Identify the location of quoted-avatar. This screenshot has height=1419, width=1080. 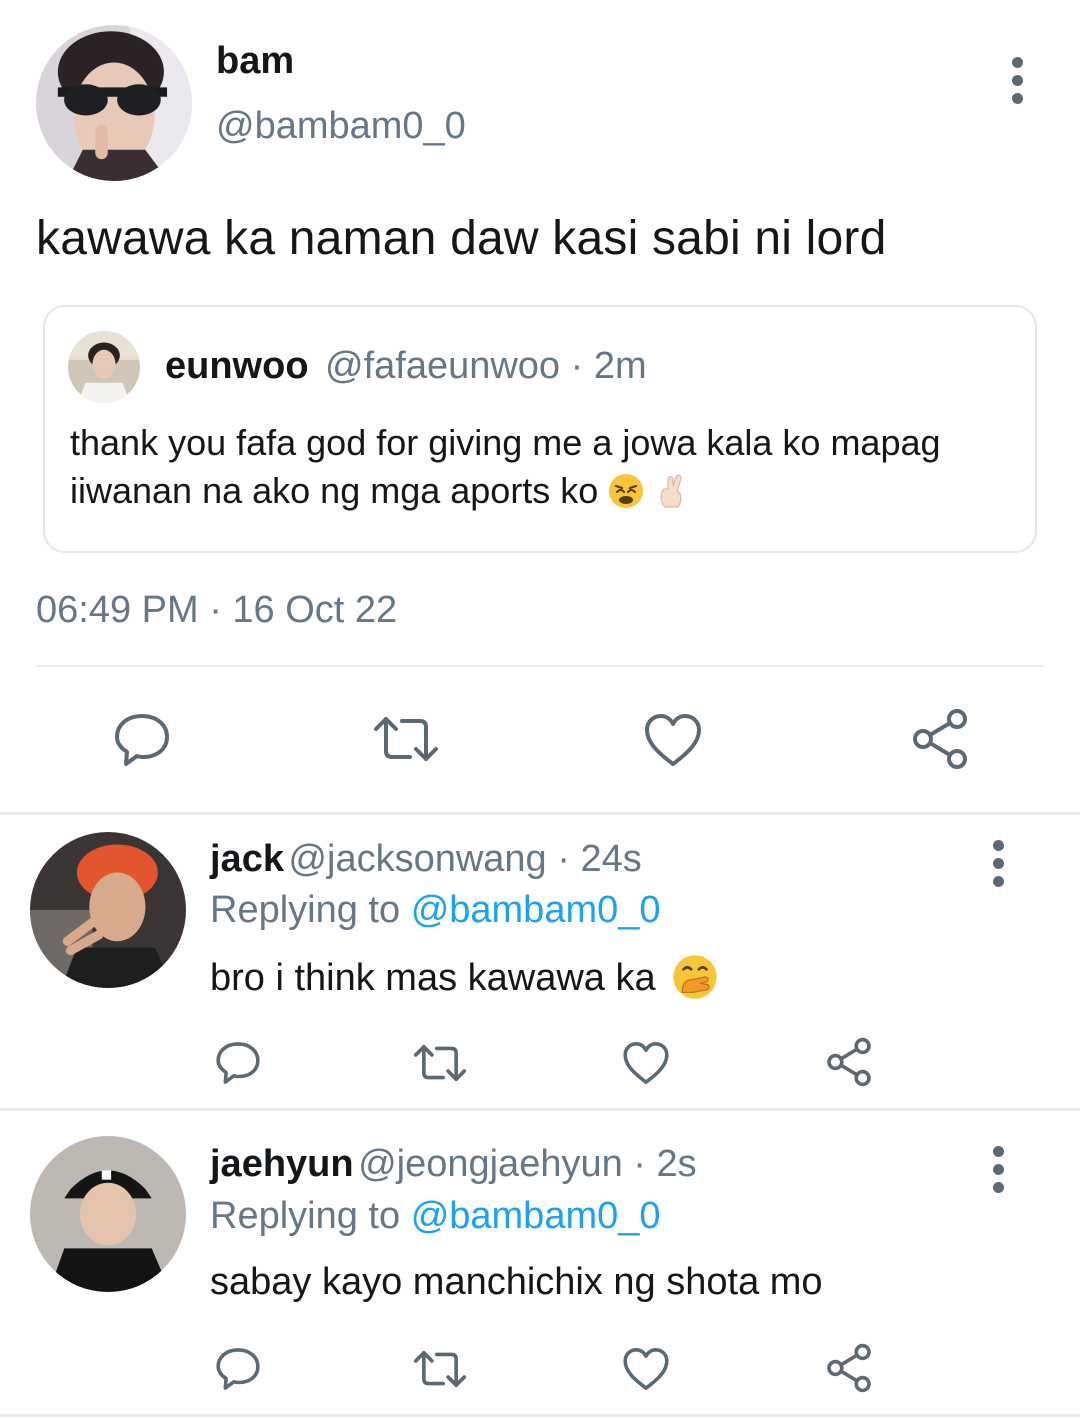
(104, 367).